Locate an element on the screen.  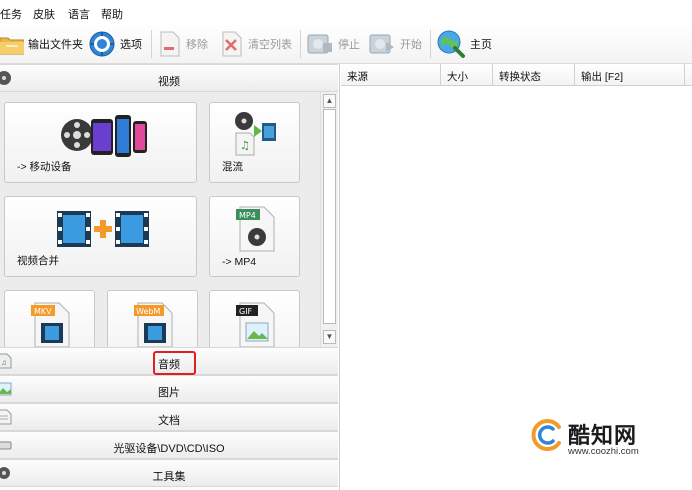
webm-badge: WebM is located at coordinates (148, 311).